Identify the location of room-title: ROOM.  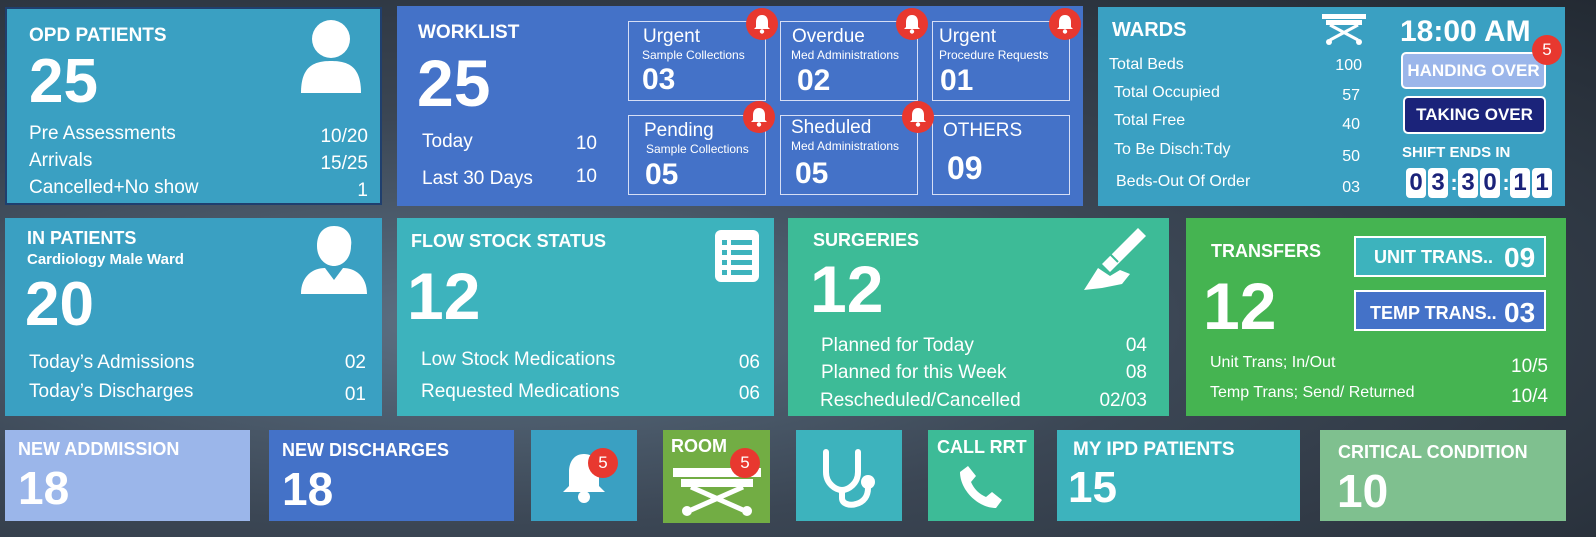
(699, 446).